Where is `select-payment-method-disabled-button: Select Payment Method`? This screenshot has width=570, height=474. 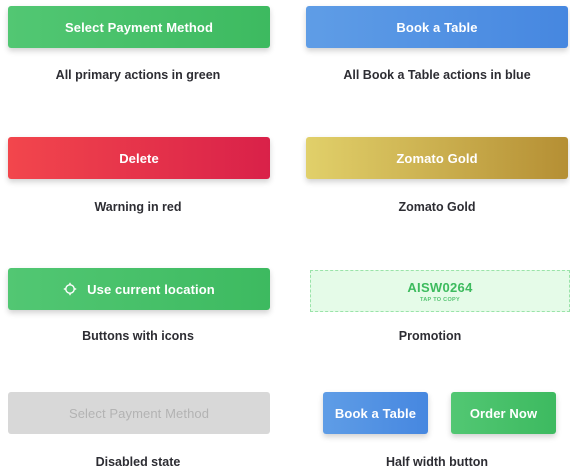 select-payment-method-disabled-button: Select Payment Method is located at coordinates (139, 413).